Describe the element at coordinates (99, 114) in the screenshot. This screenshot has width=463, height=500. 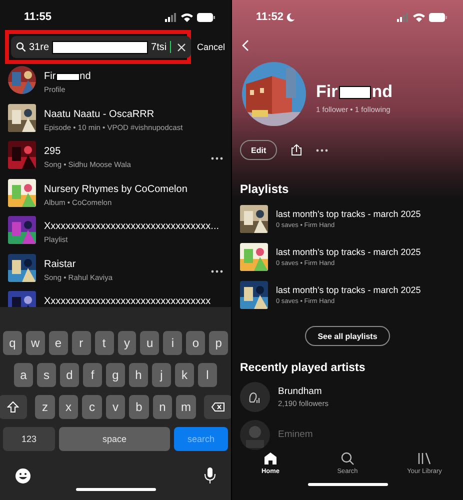
I see `result-title: Naatu Naatu - OscaRRR` at that location.